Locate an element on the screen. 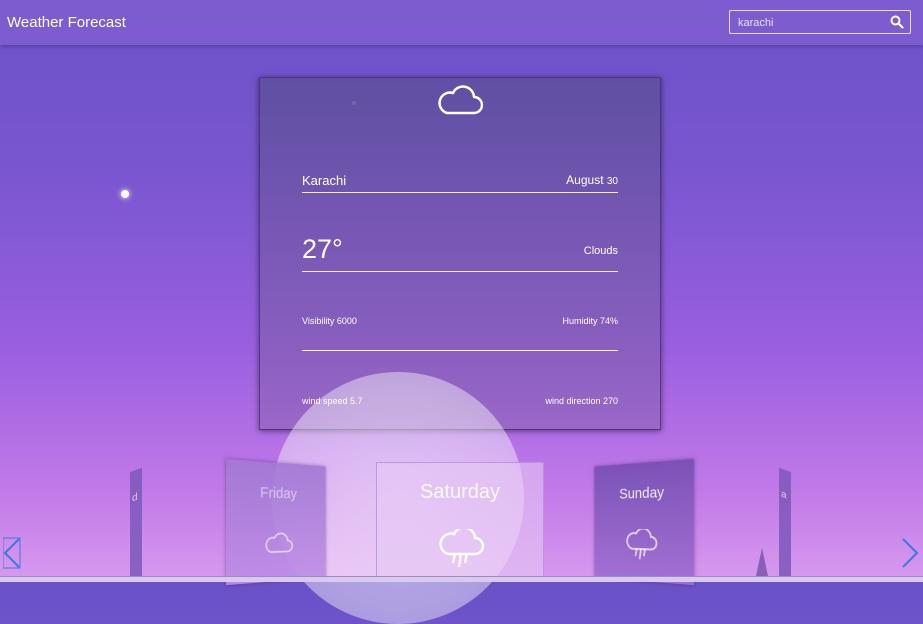 This screenshot has height=624, width=923. day-label: Friday is located at coordinates (278, 493).